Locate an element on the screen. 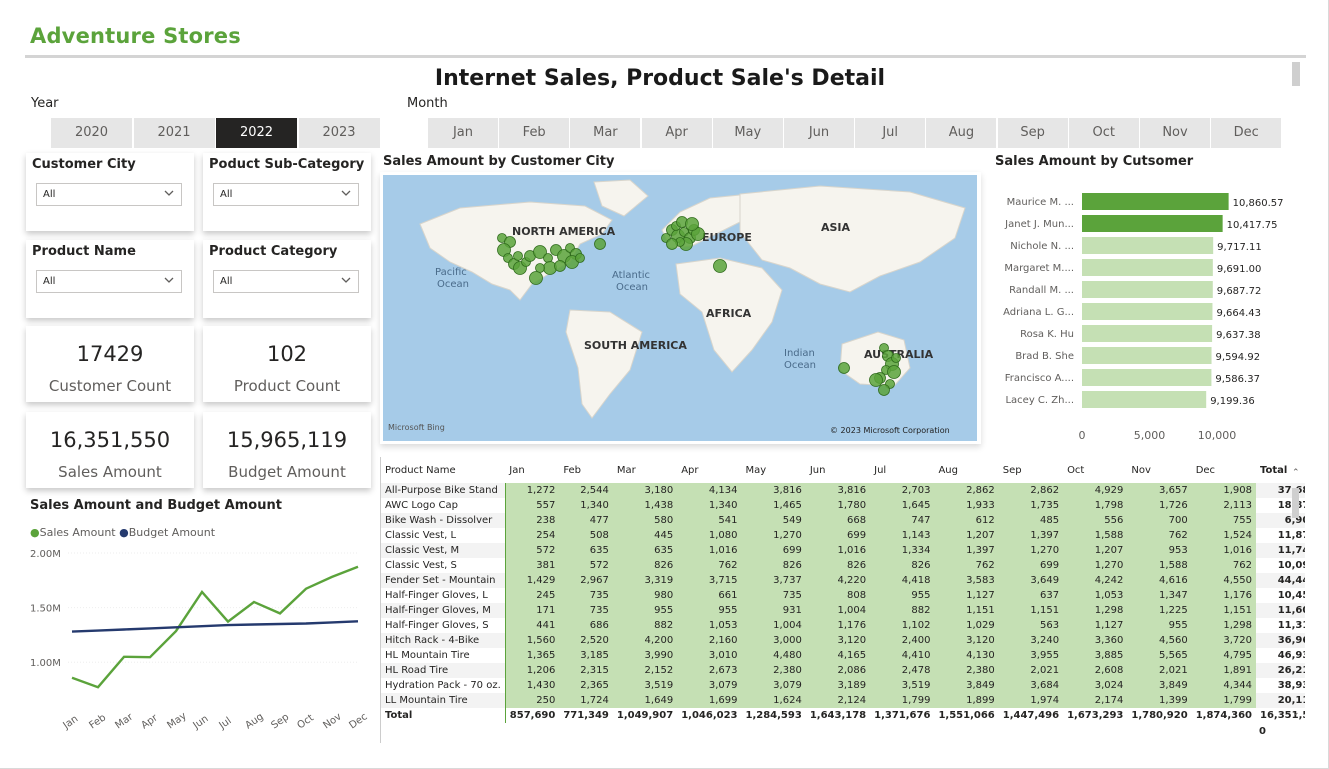 This screenshot has height=769, width=1329. product-sub-category-filter: Poduct Sub-Category All is located at coordinates (287, 192).